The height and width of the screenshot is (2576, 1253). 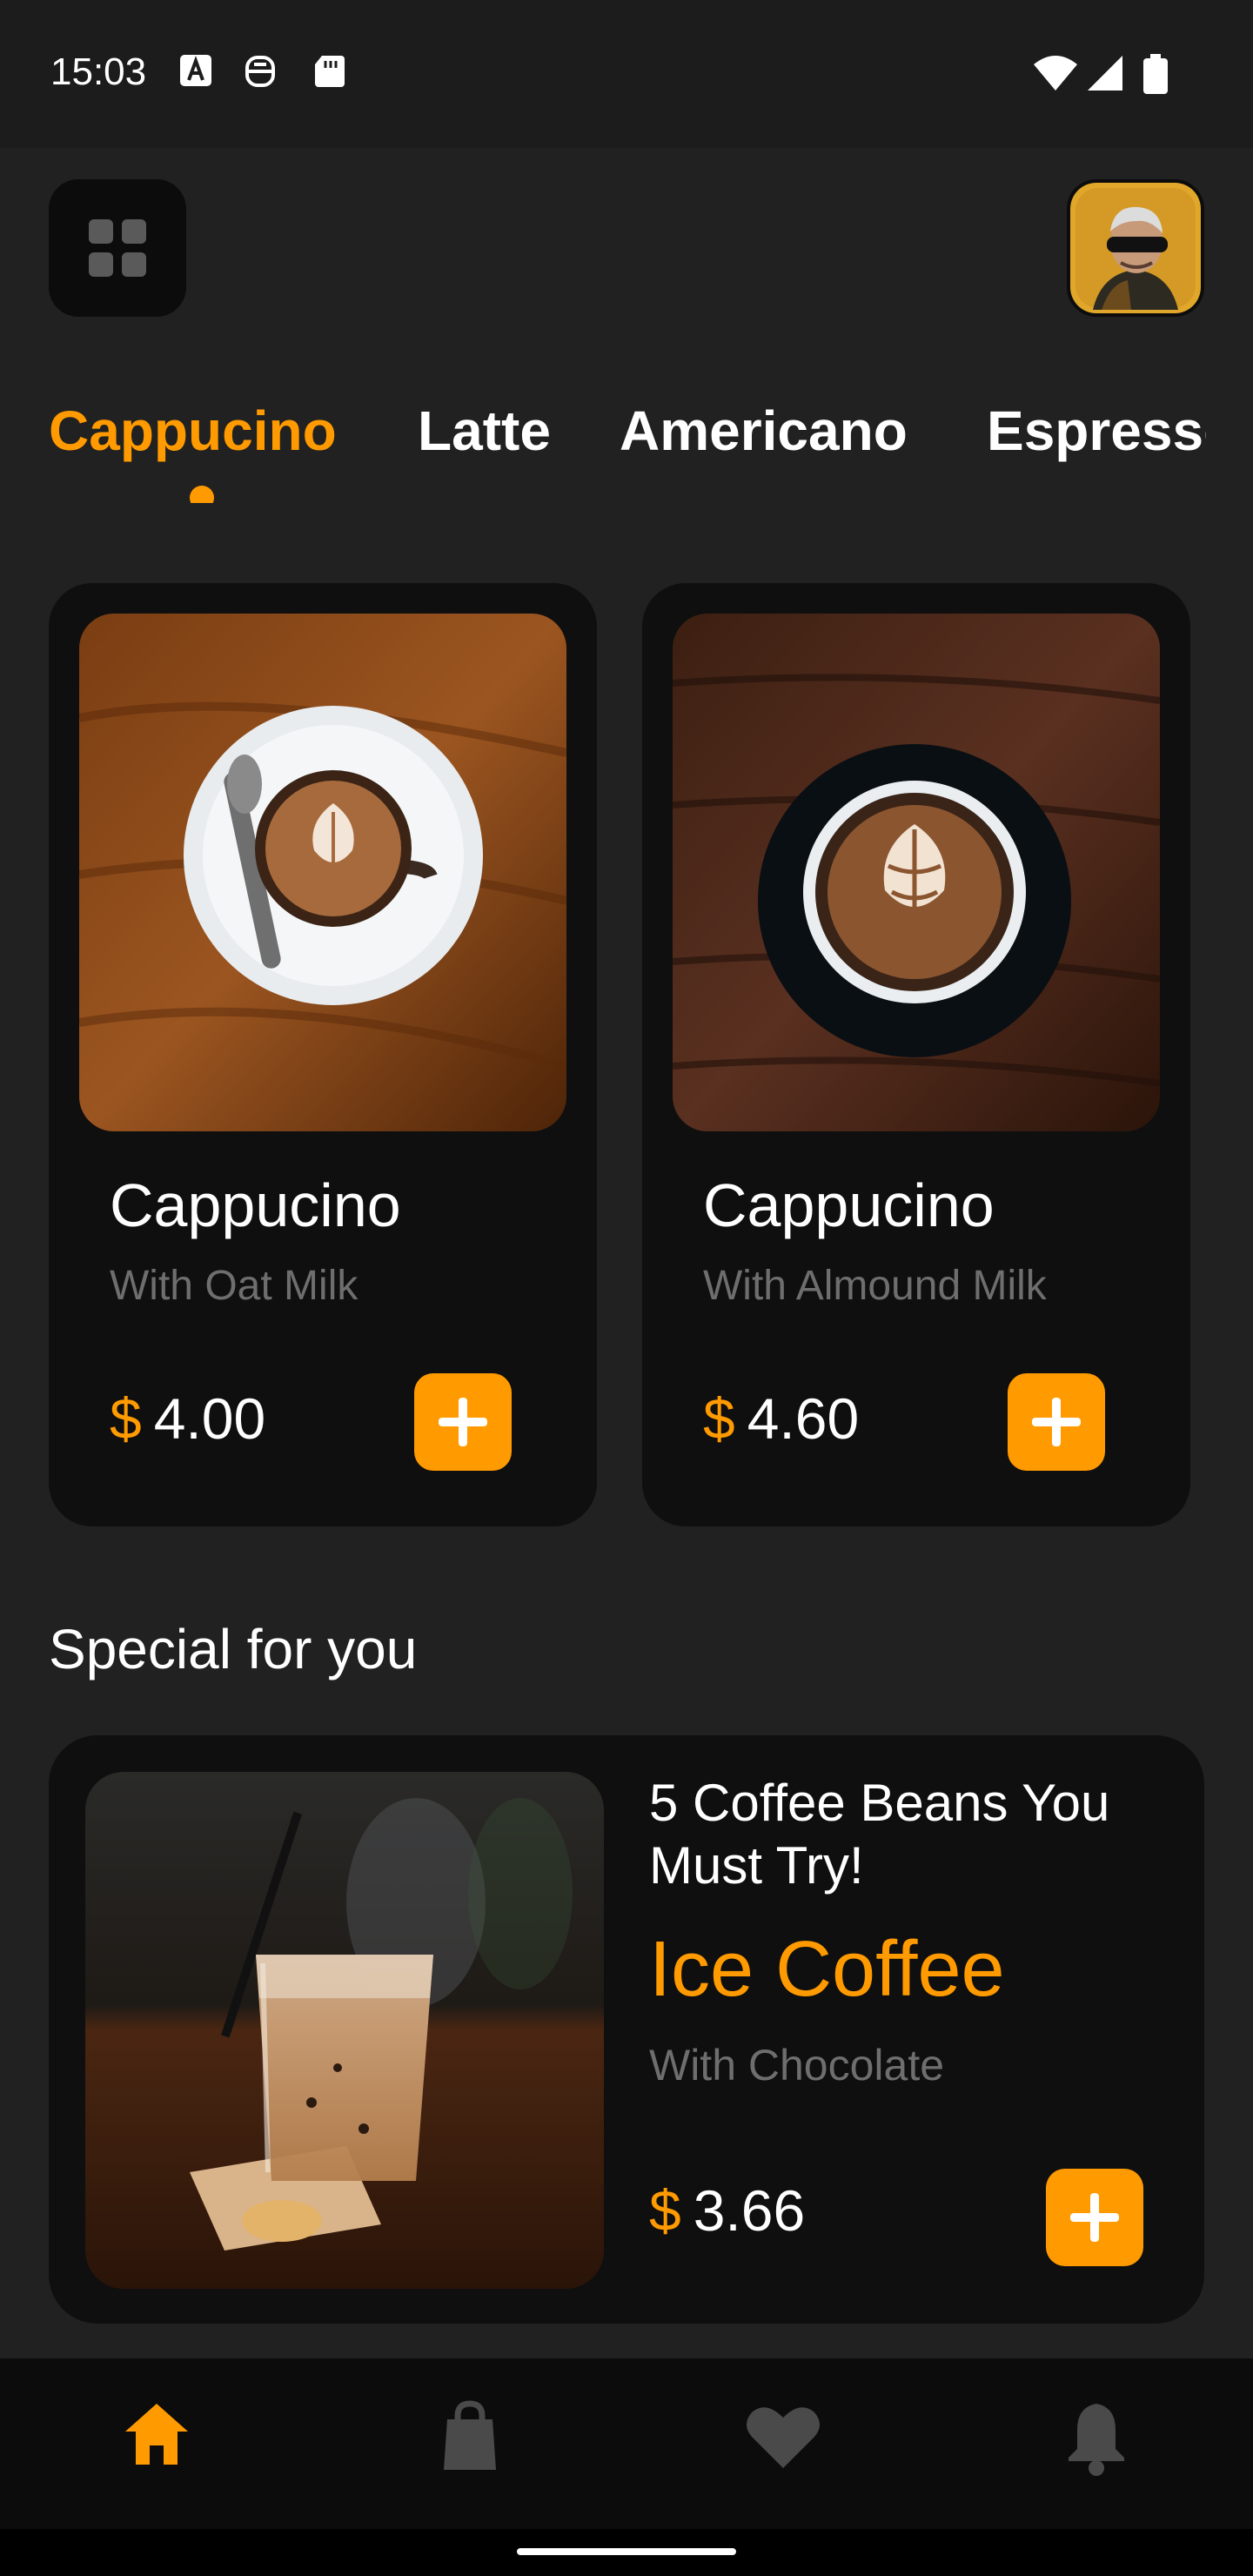 I want to click on nav-notifications, so click(x=1096, y=2437).